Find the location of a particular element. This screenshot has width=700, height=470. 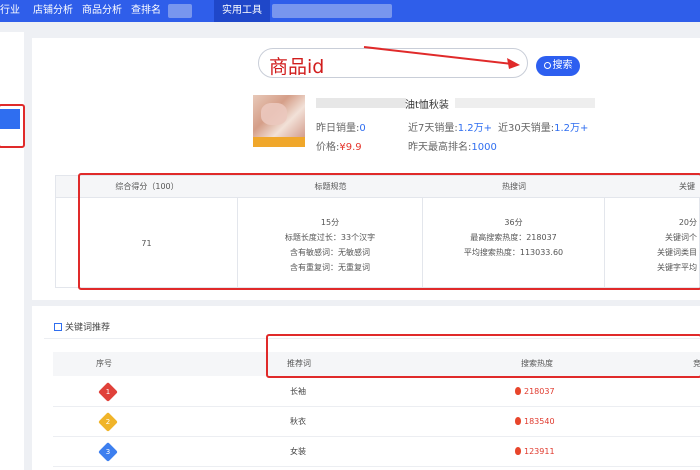

stat-yesterday: 昨日销量:0 is located at coordinates (341, 126).